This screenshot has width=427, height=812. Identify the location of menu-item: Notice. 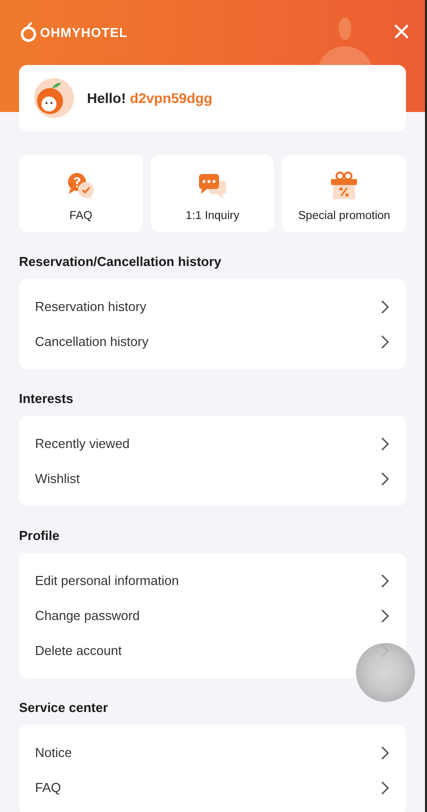
(53, 752).